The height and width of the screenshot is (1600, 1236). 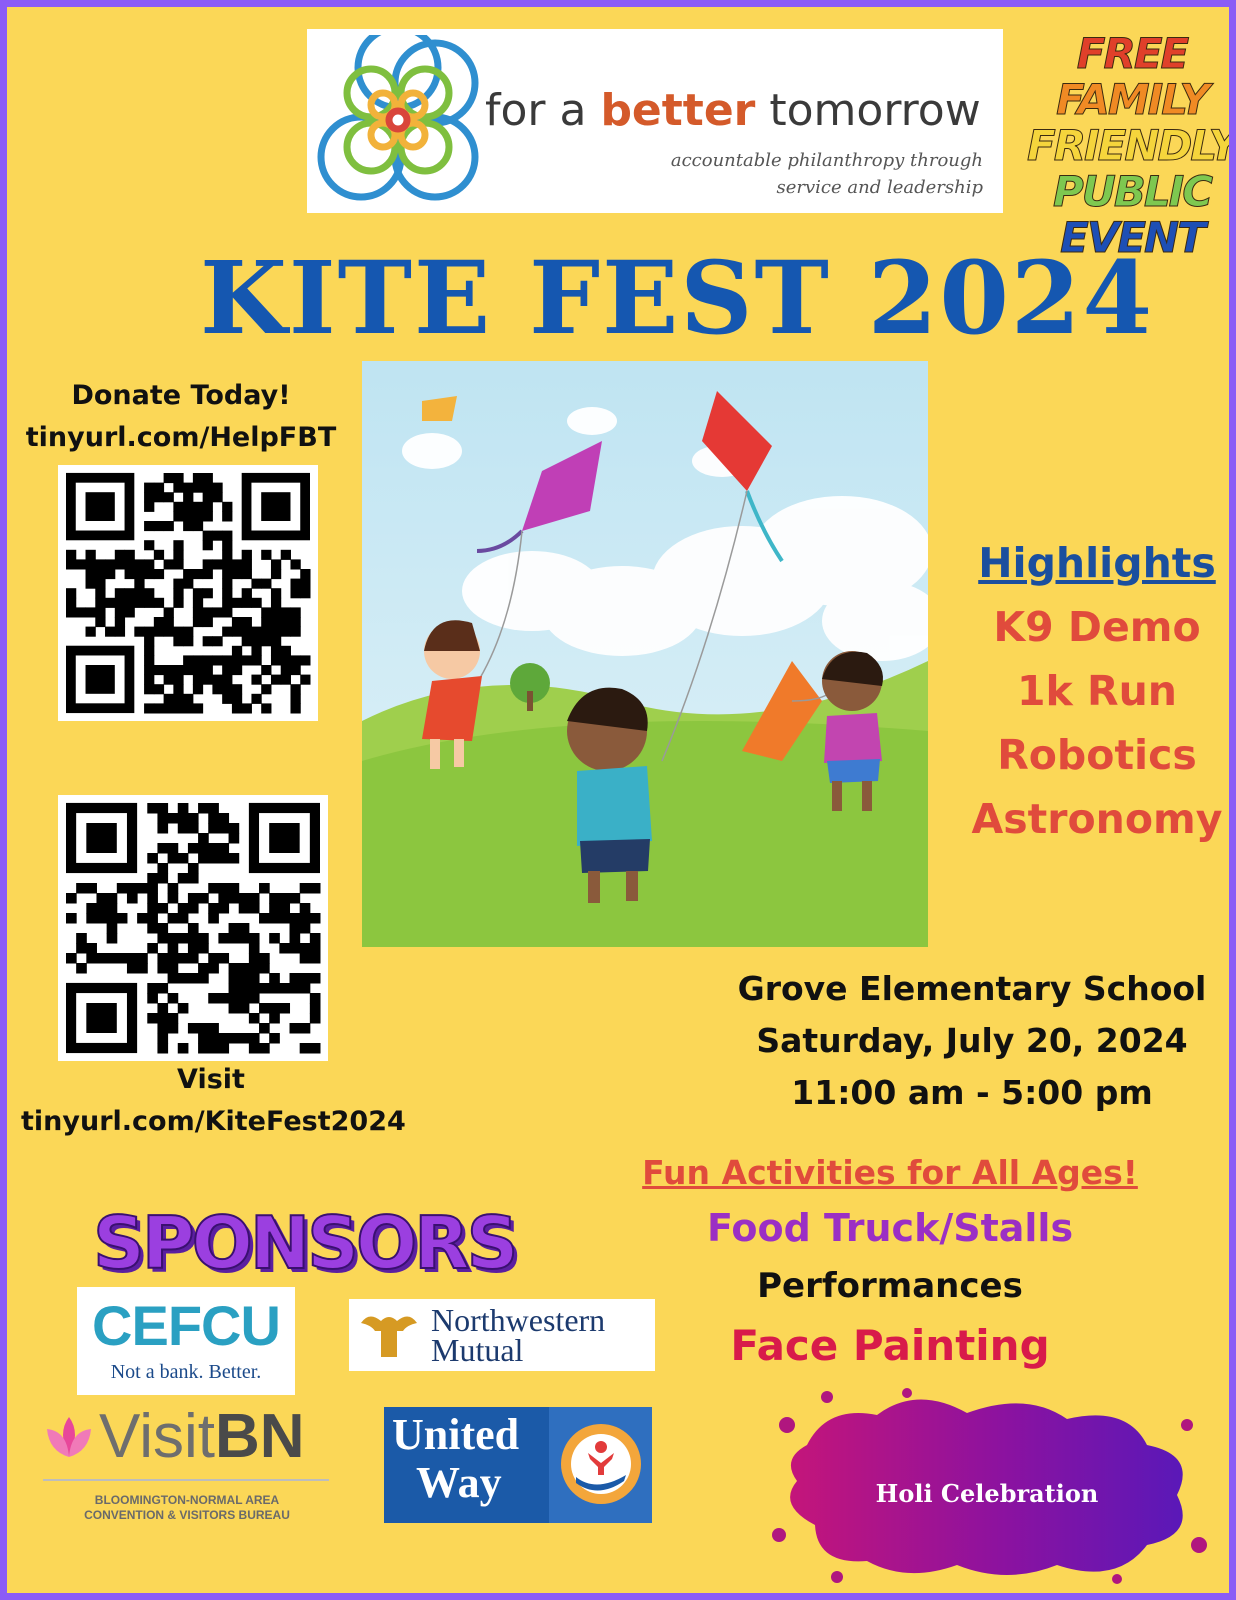 What do you see at coordinates (1097, 563) in the screenshot?
I see `highlights-heading: Highlights` at bounding box center [1097, 563].